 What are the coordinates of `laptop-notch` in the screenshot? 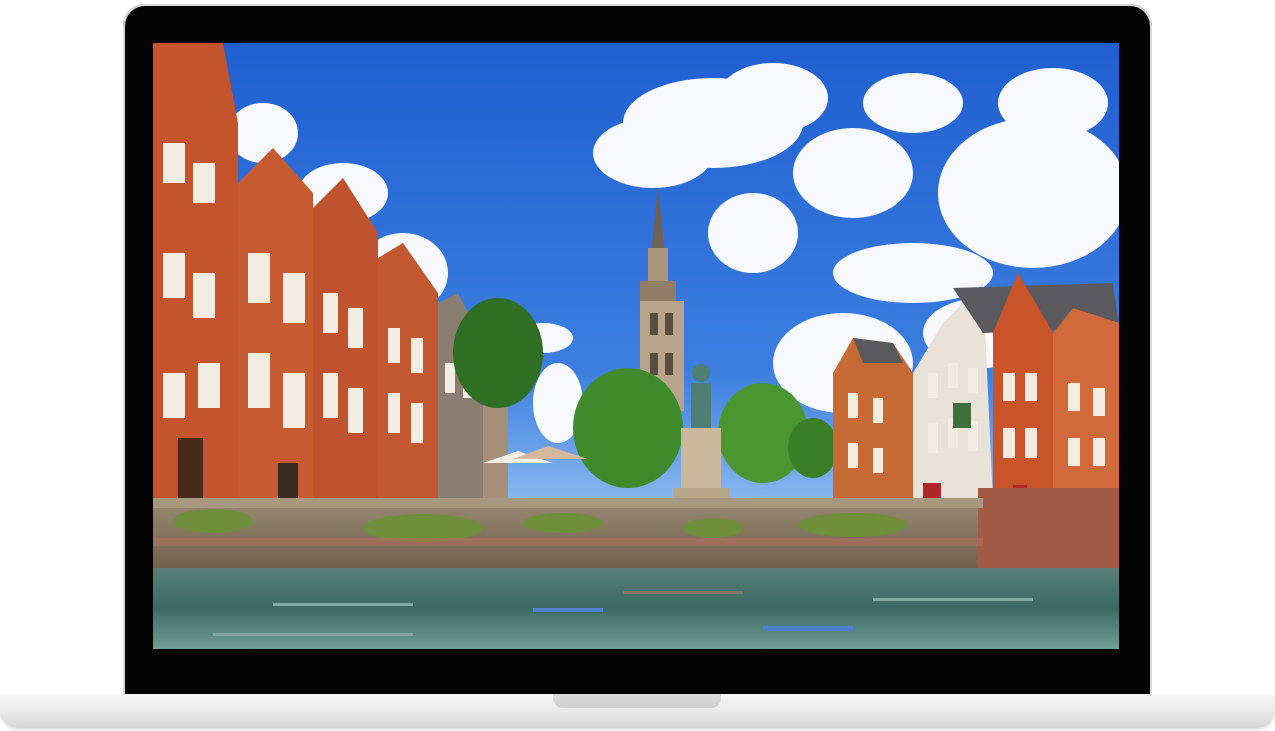 It's located at (637, 701).